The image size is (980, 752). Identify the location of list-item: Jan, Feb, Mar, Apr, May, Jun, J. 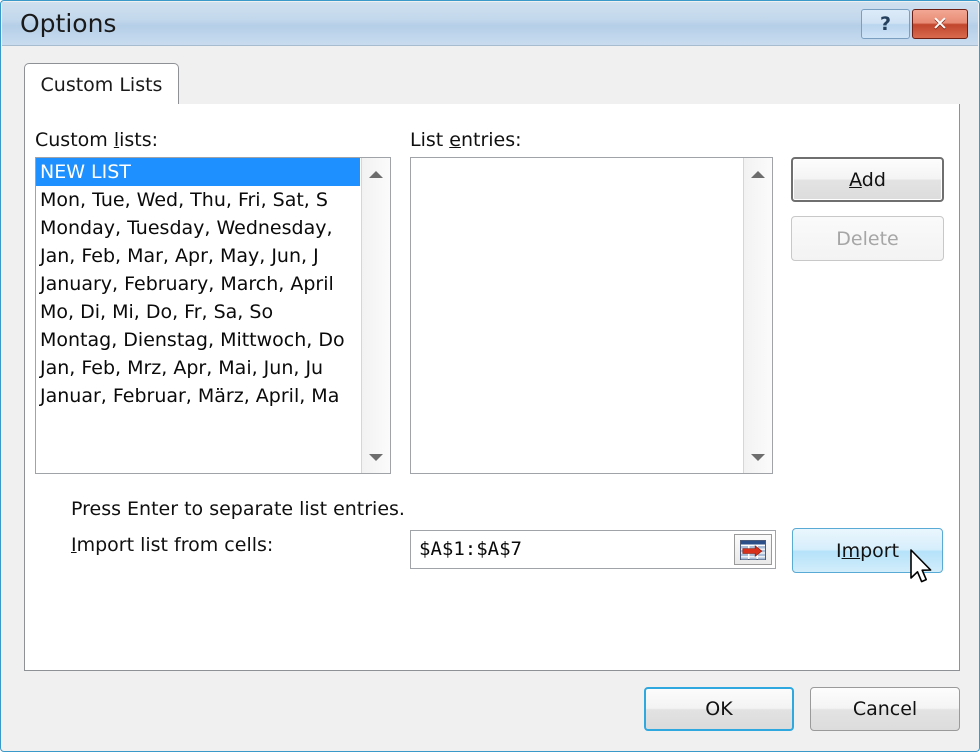
(198, 256).